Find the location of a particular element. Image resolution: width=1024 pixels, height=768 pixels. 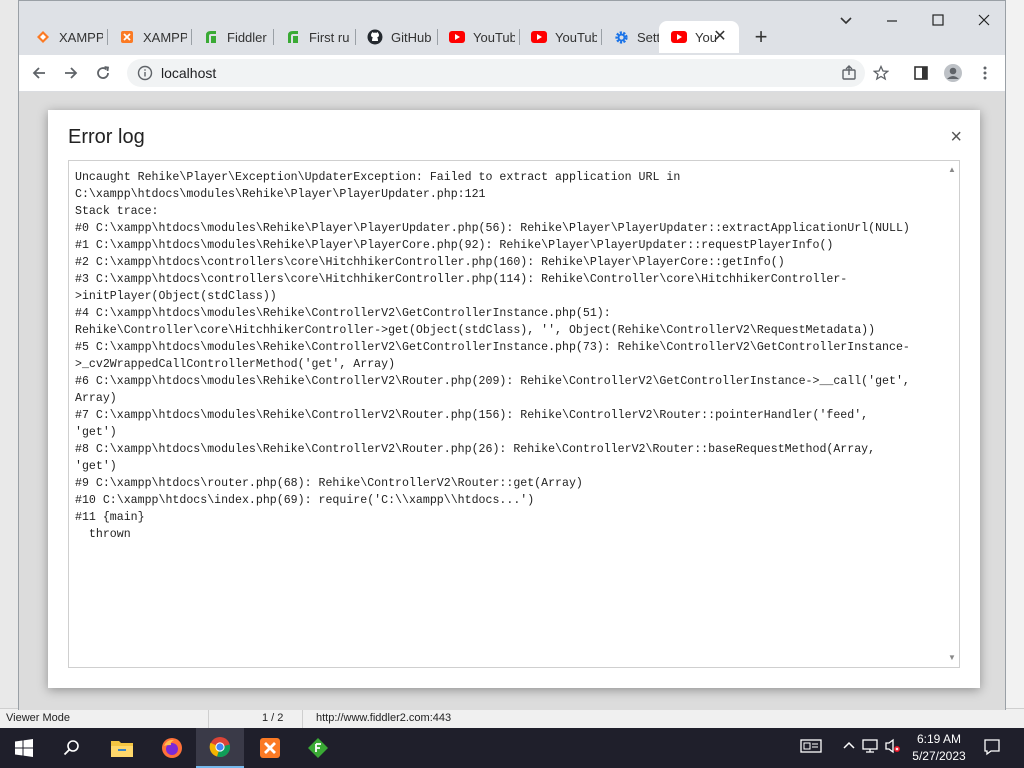

system-clock: 6:19 AM 5/27/2023 is located at coordinates (939, 748).